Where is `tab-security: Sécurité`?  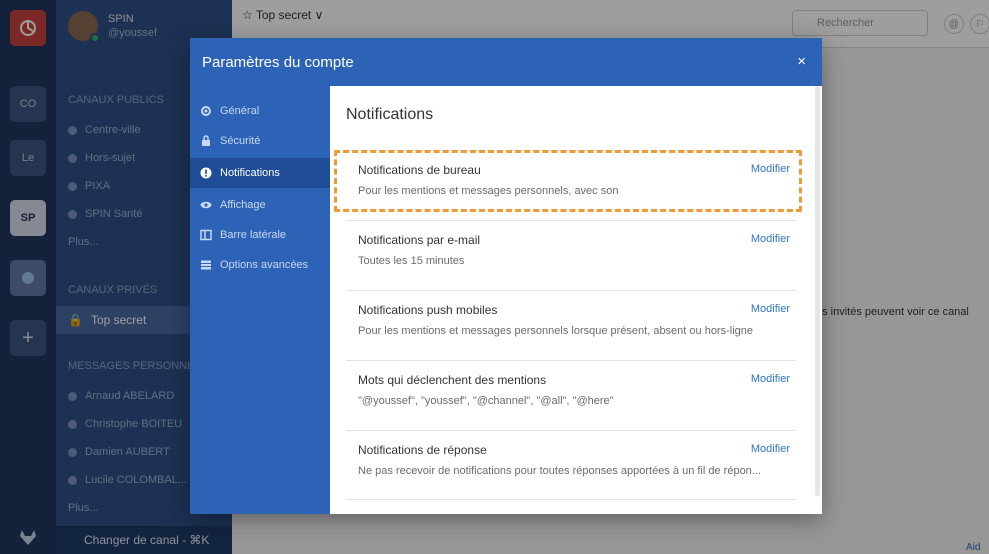
tab-security: Sécurité is located at coordinates (260, 141).